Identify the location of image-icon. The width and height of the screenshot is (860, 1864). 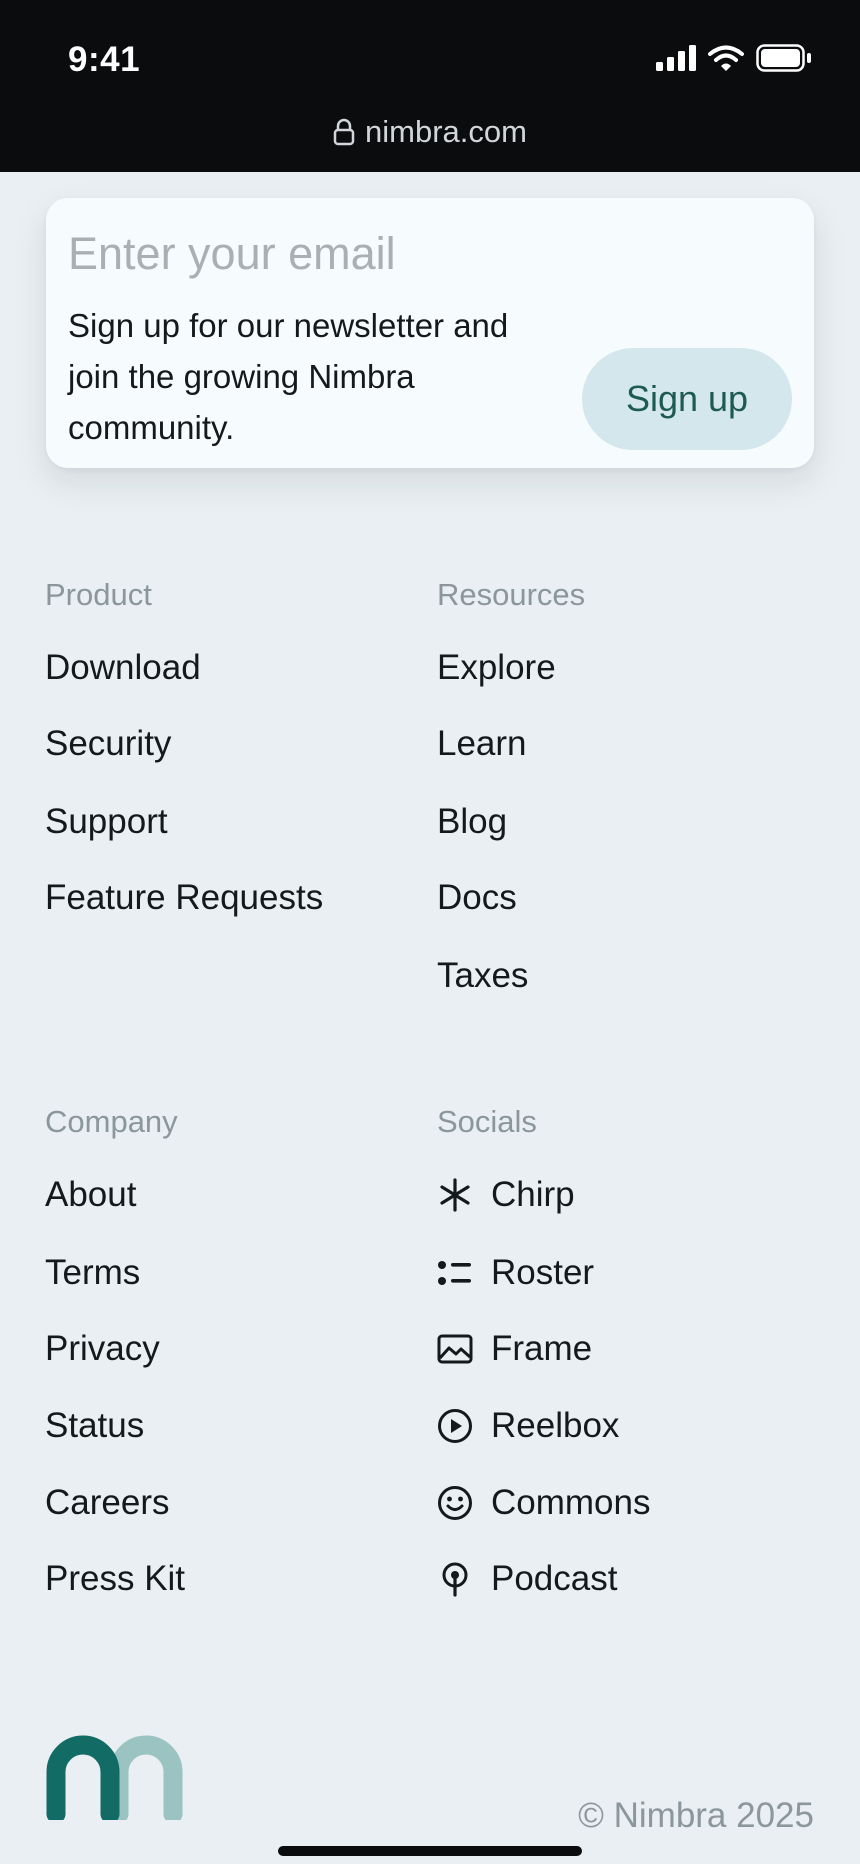
(455, 1349).